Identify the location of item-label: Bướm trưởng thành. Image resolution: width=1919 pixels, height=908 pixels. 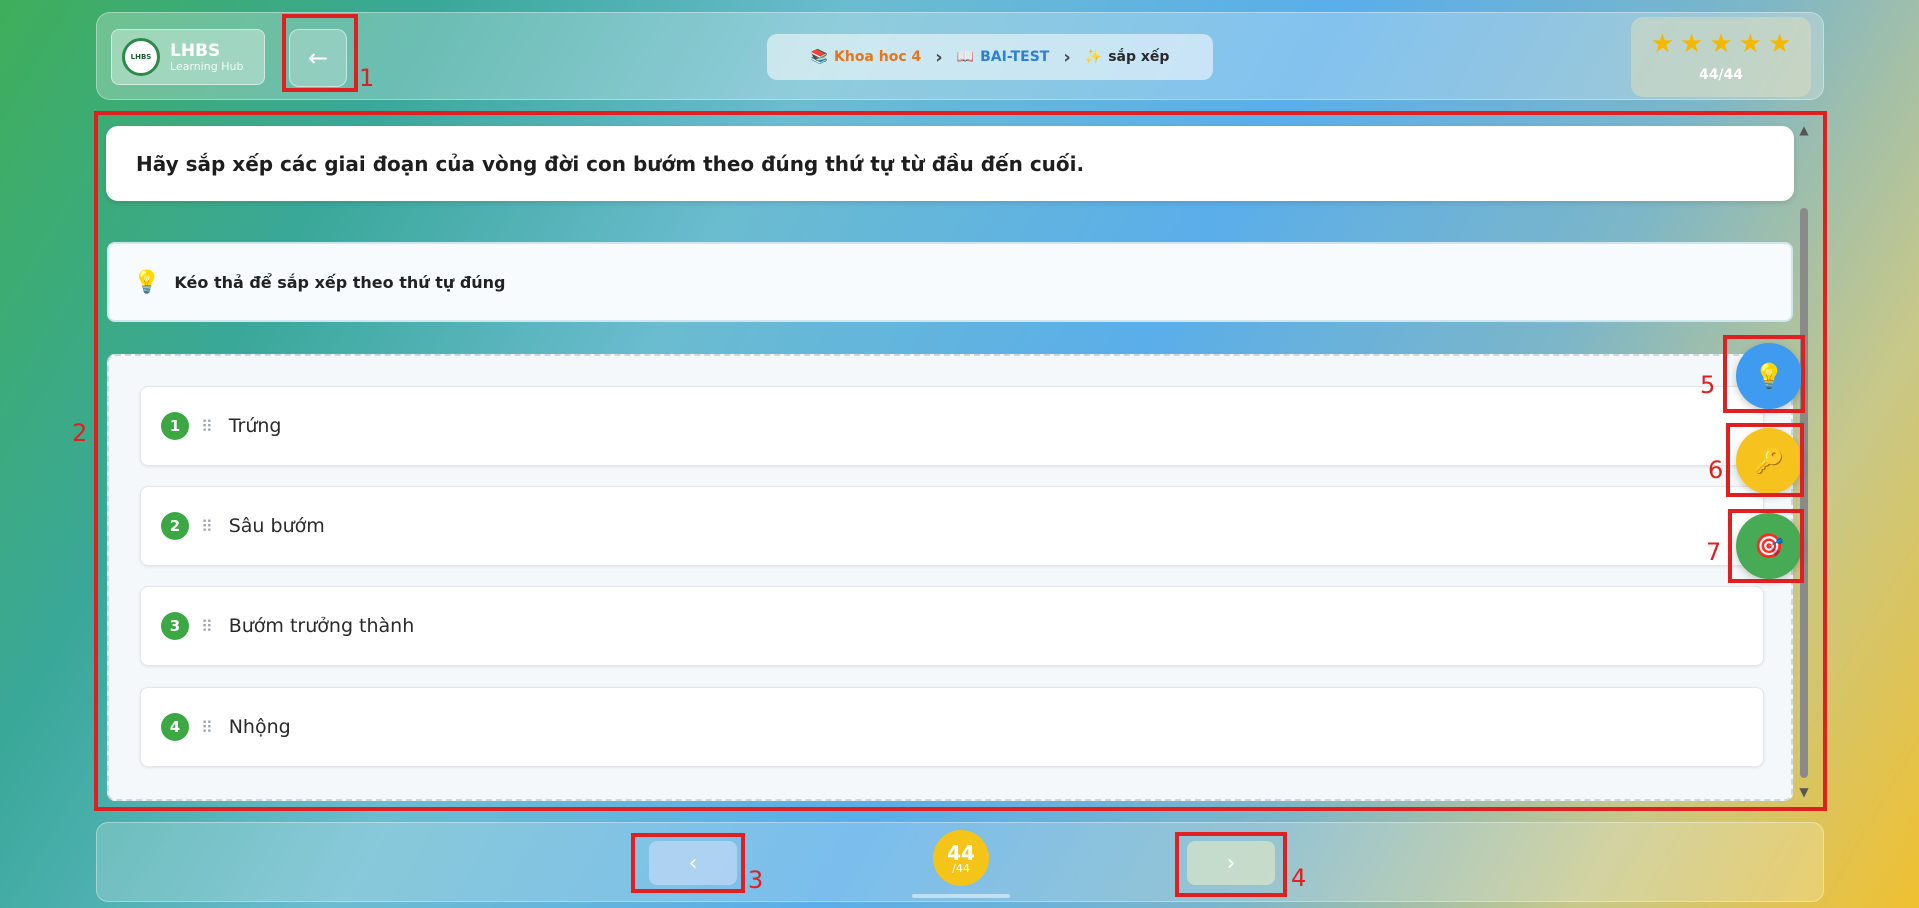
(321, 626).